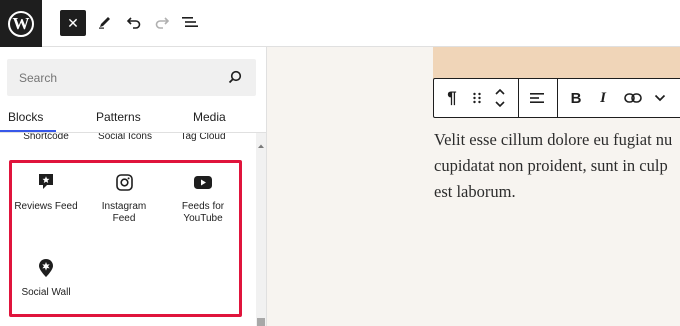  I want to click on paragraph-line: est laborum., so click(475, 191).